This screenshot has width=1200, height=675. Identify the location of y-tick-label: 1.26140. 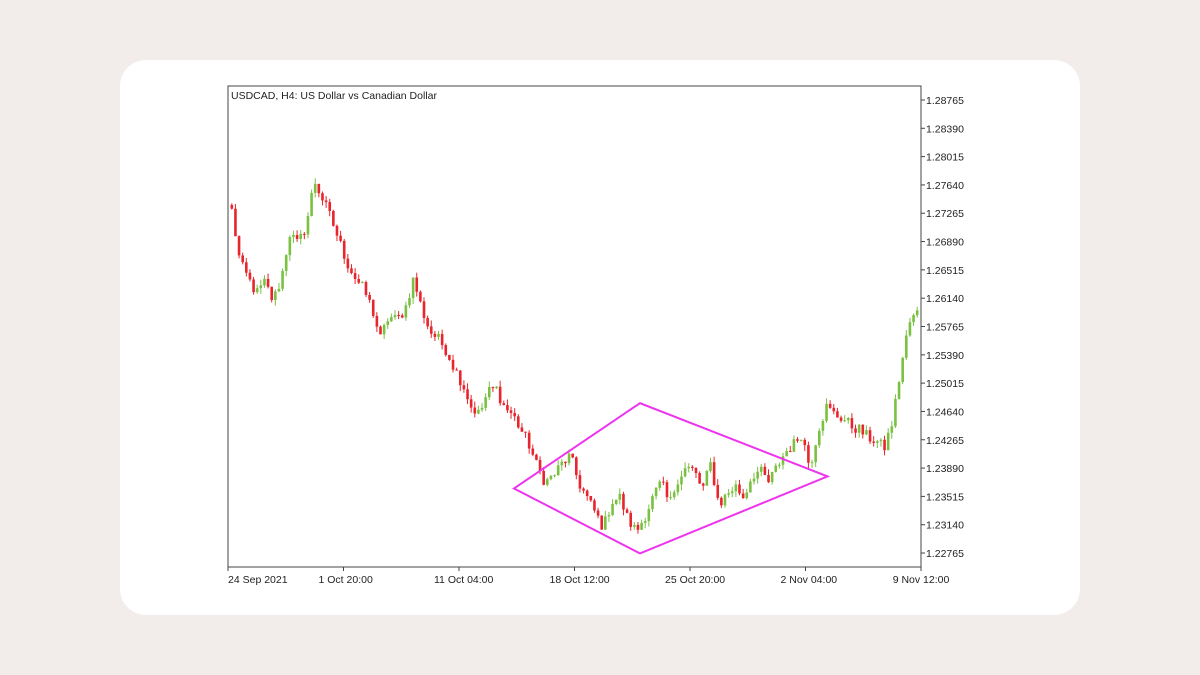
(945, 299).